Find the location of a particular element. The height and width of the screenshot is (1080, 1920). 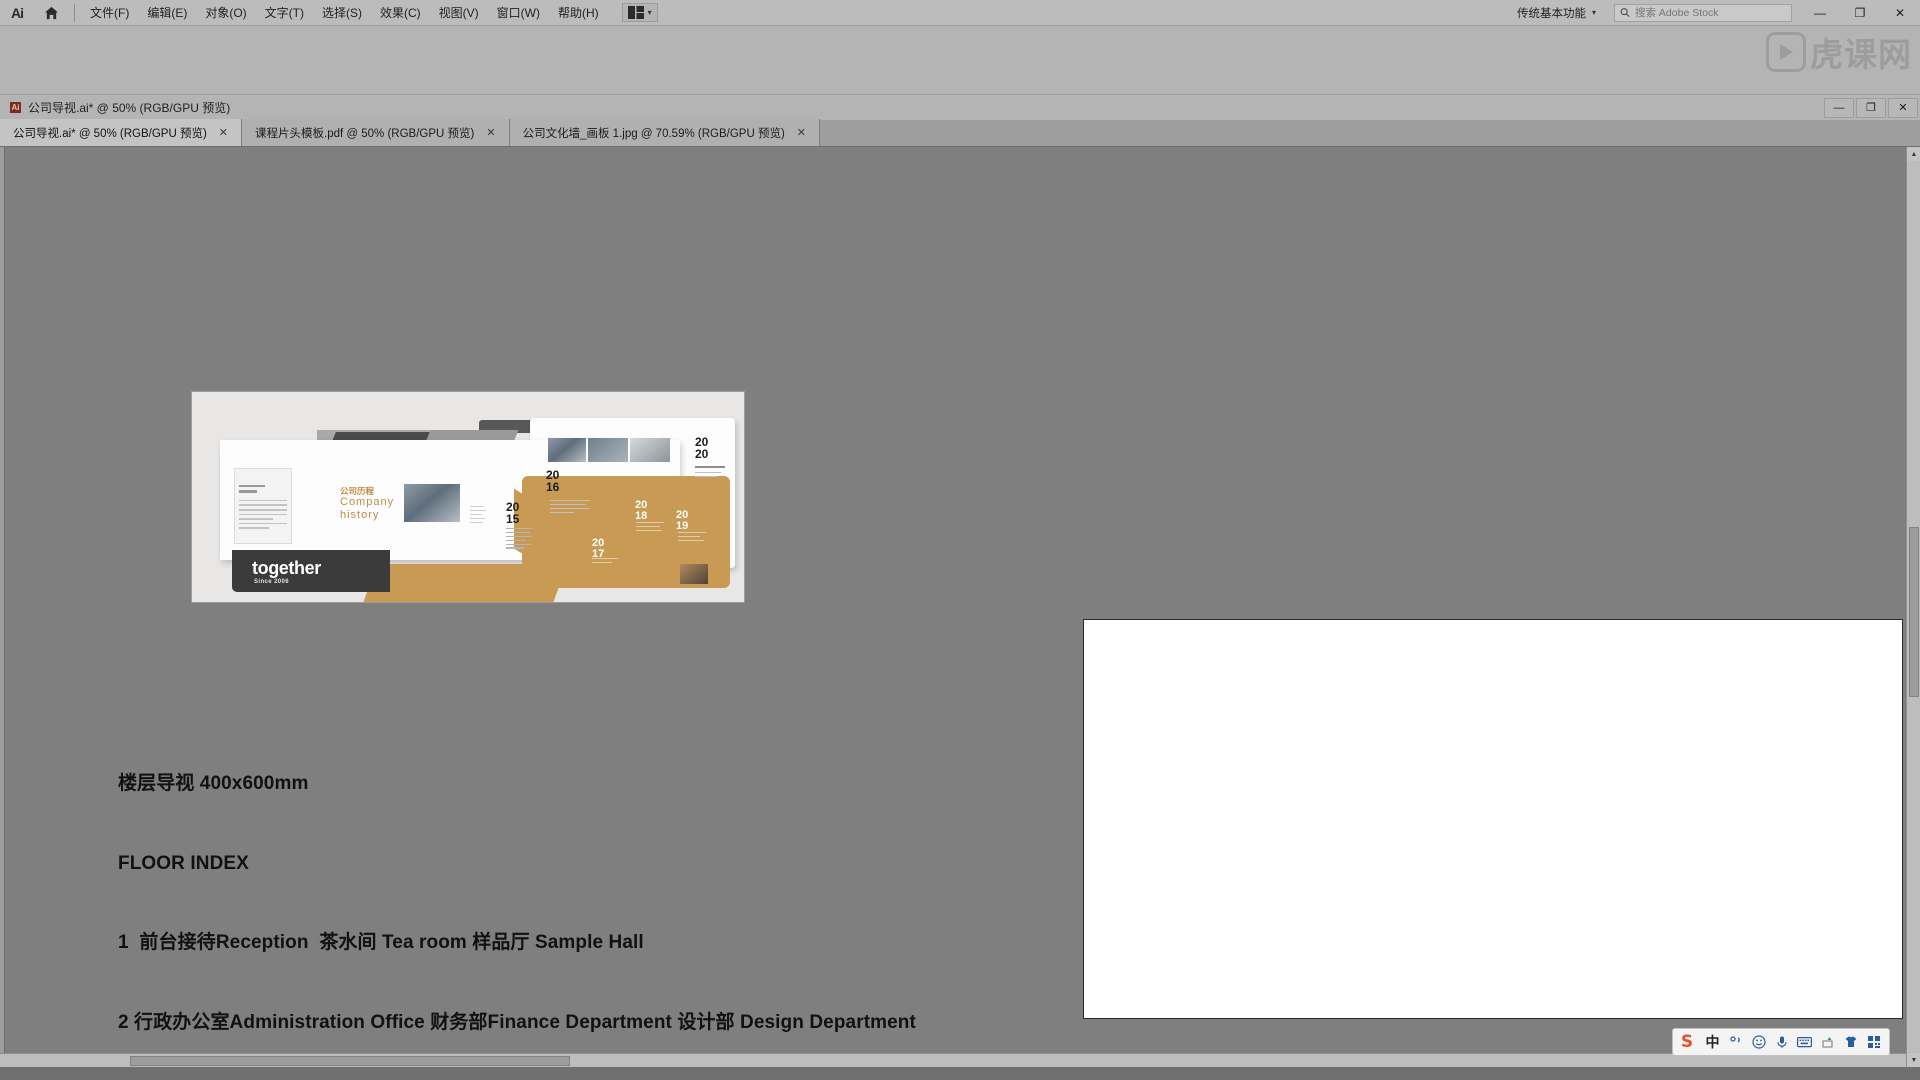

watermark-play-logo-icon is located at coordinates (1786, 52).